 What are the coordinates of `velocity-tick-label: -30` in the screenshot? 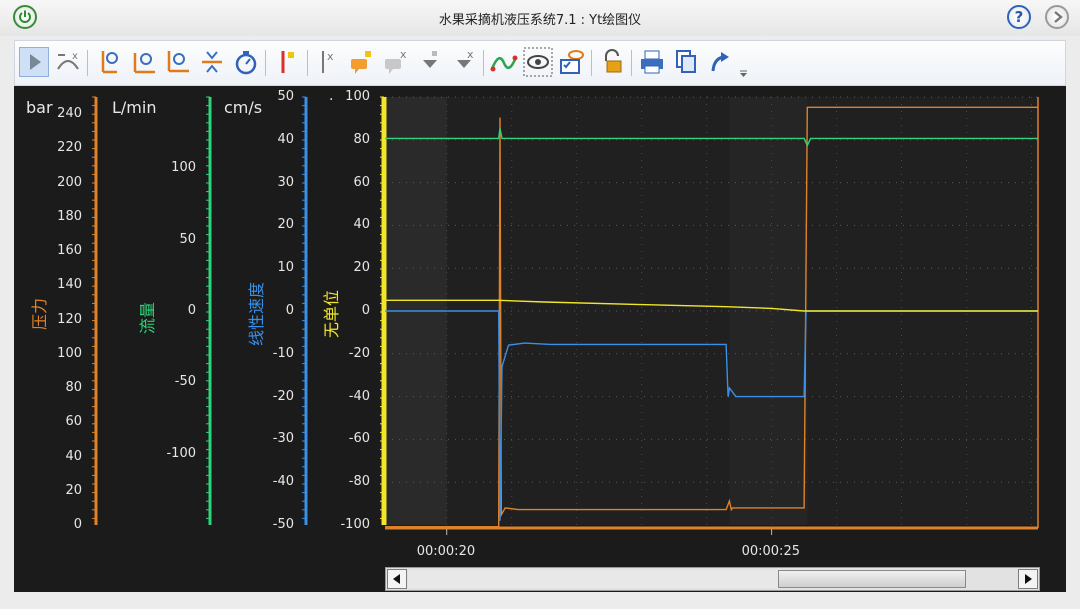 It's located at (283, 439).